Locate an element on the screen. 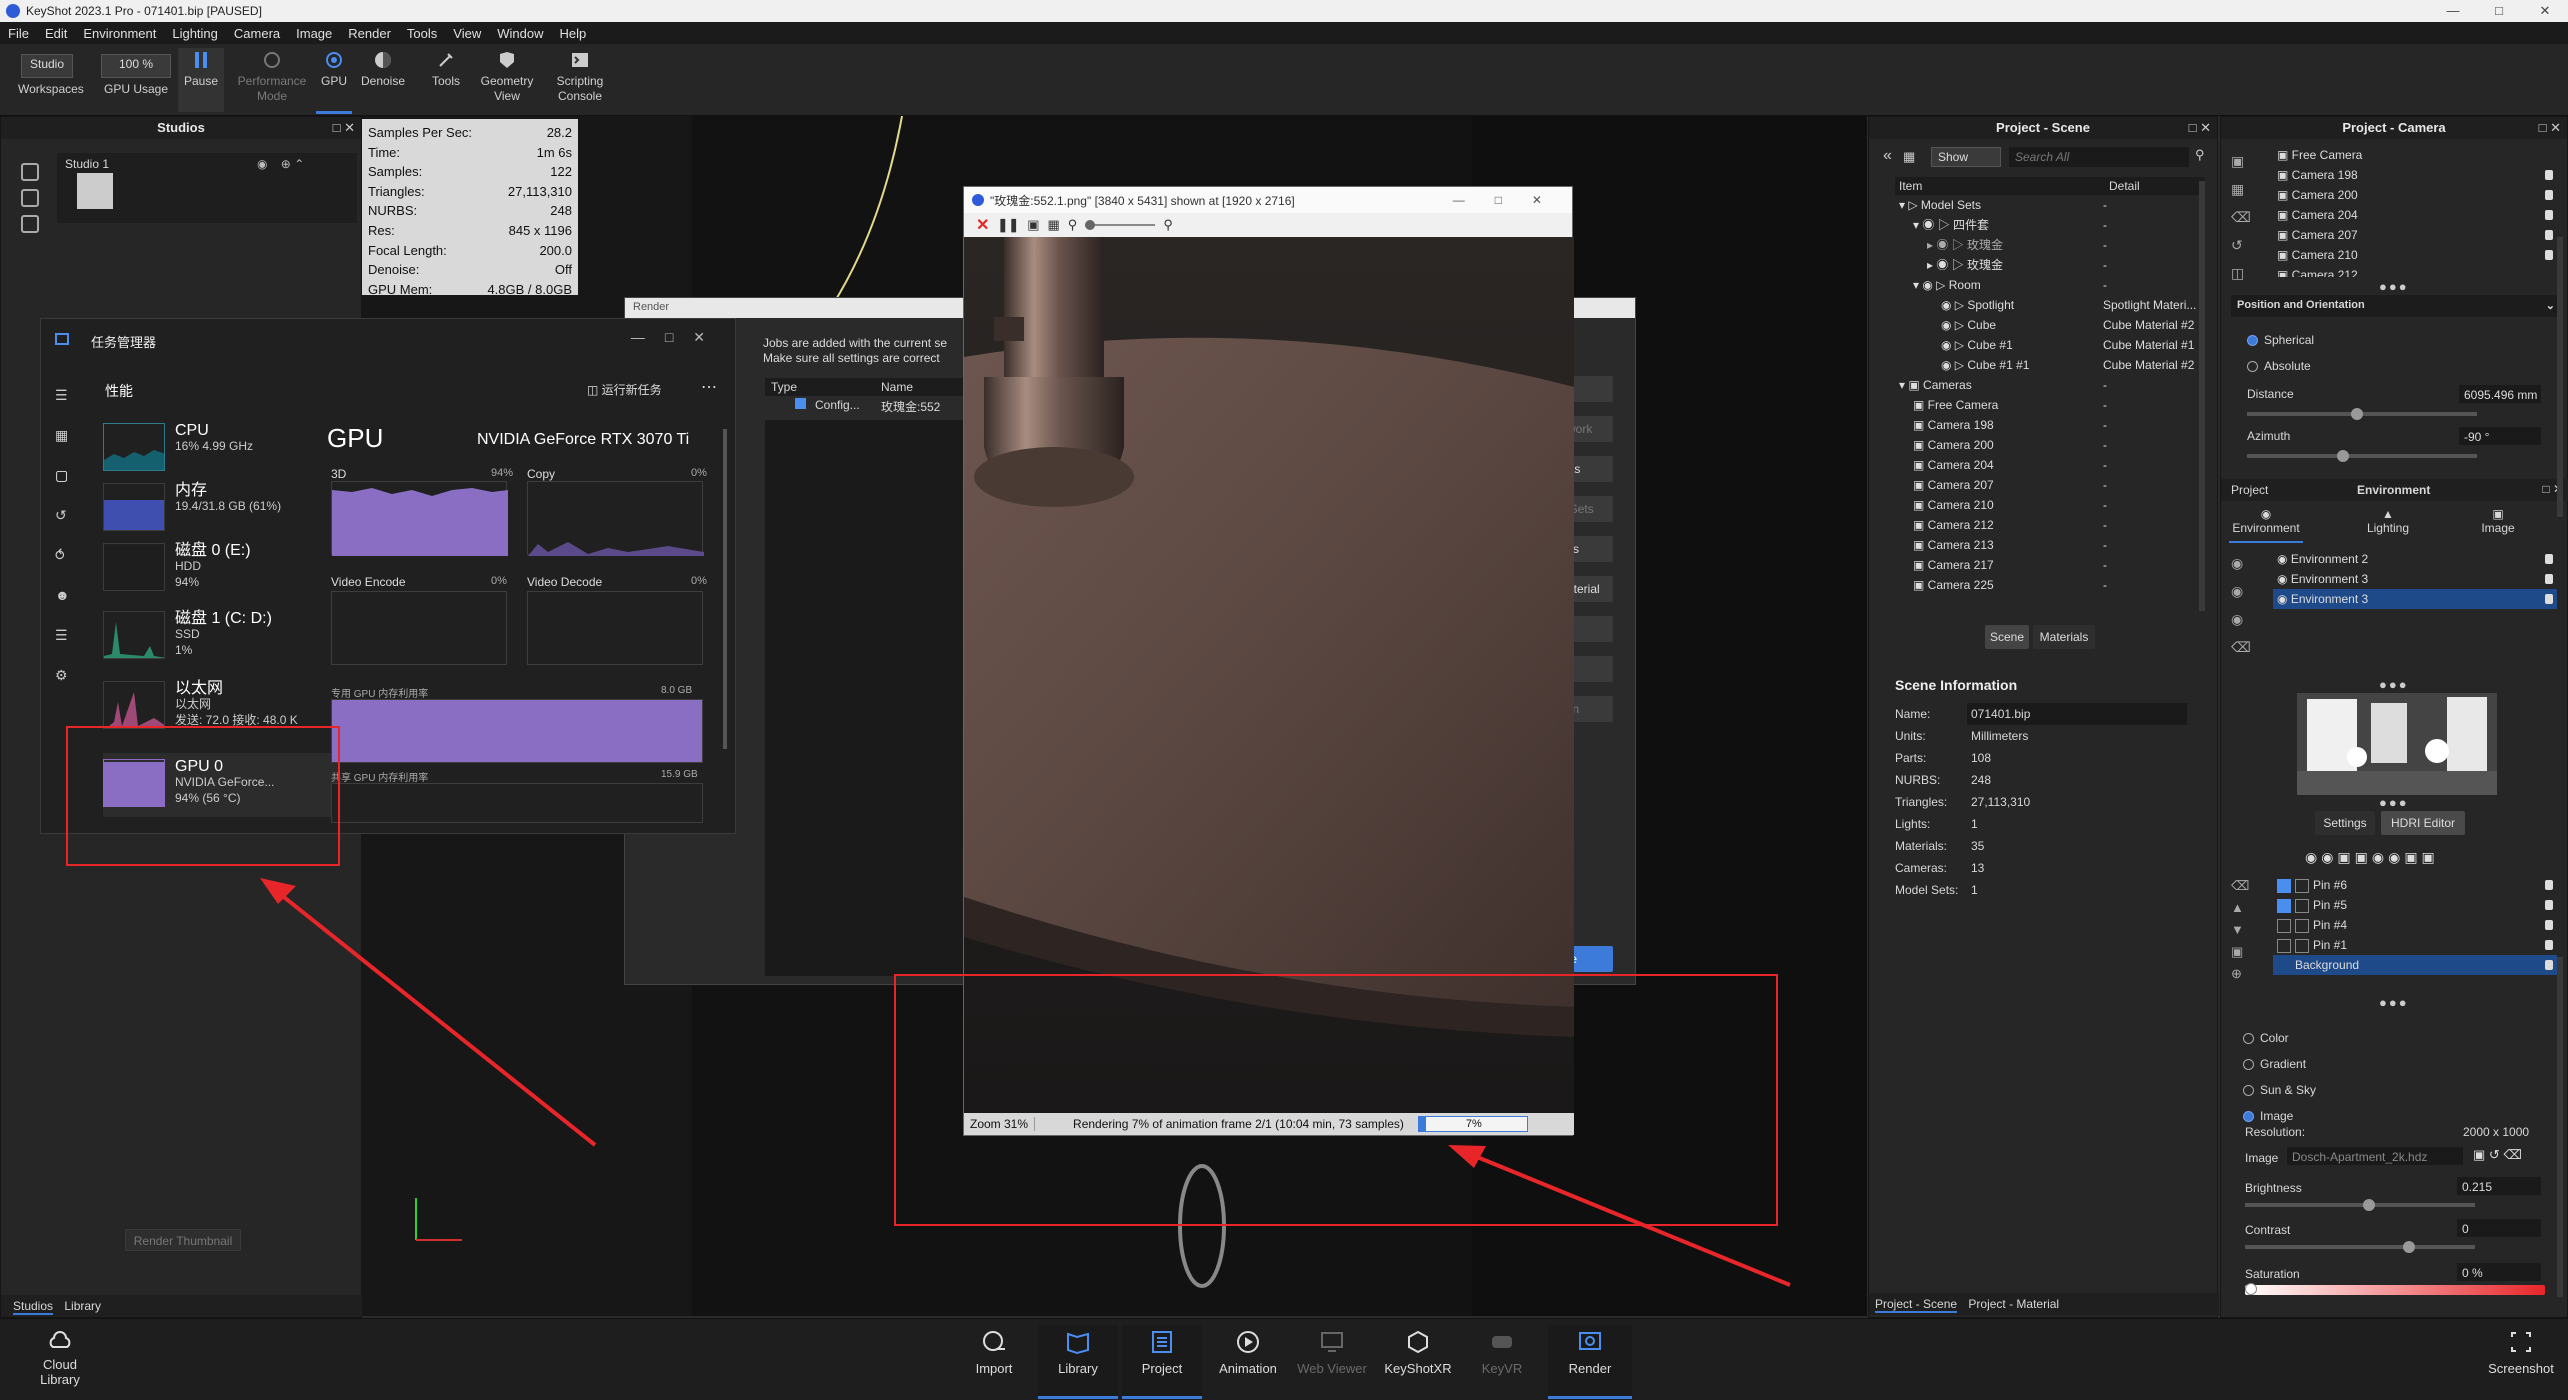  collapse-icon: « is located at coordinates (1887, 156).